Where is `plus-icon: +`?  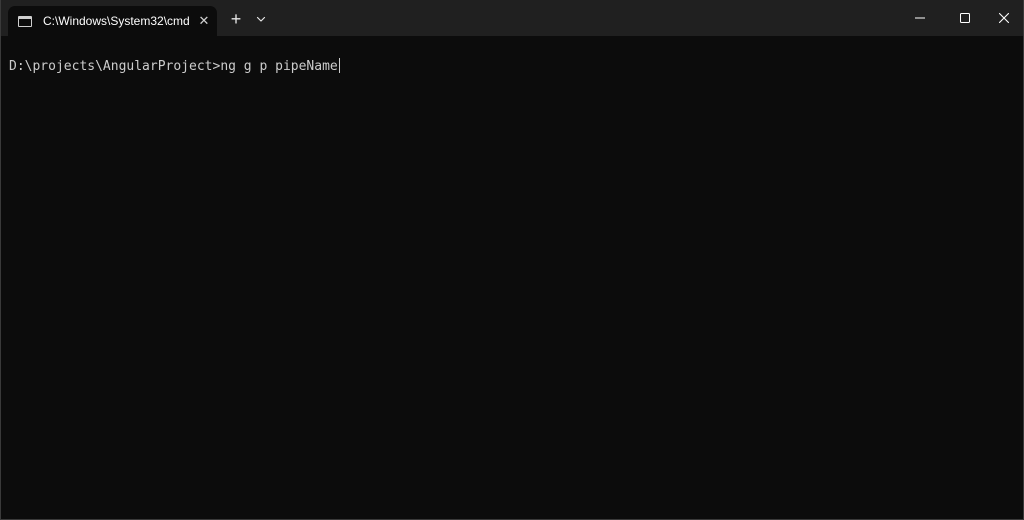 plus-icon: + is located at coordinates (236, 19).